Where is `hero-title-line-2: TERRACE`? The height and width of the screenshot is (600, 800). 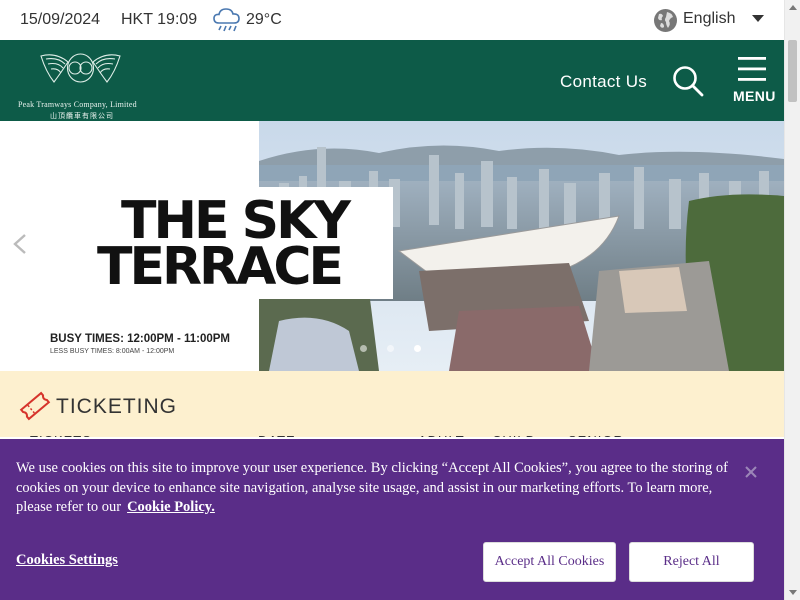
hero-title-line-2: TERRACE is located at coordinates (220, 267).